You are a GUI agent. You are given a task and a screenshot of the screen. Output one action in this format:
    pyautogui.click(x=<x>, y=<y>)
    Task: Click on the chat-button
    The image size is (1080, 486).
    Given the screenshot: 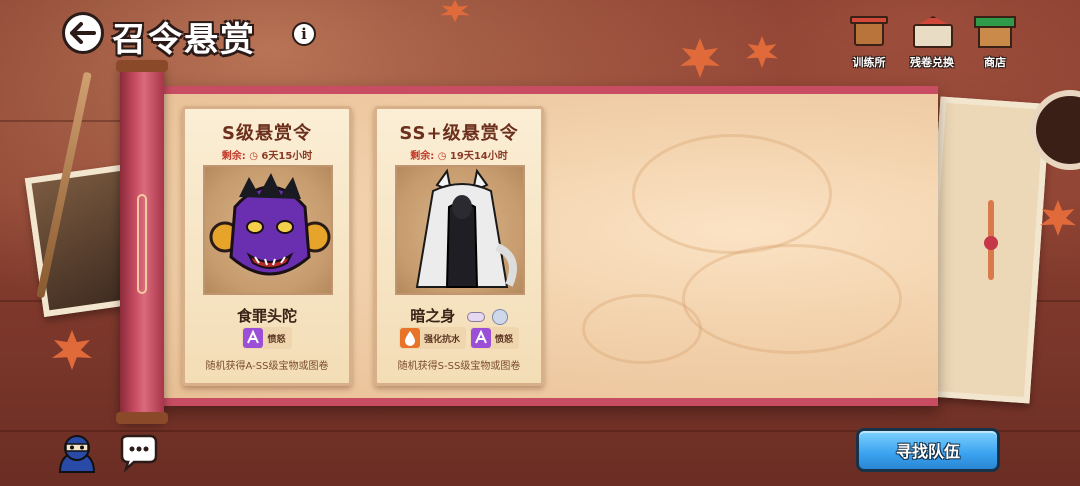 What is the action you would take?
    pyautogui.click(x=141, y=454)
    